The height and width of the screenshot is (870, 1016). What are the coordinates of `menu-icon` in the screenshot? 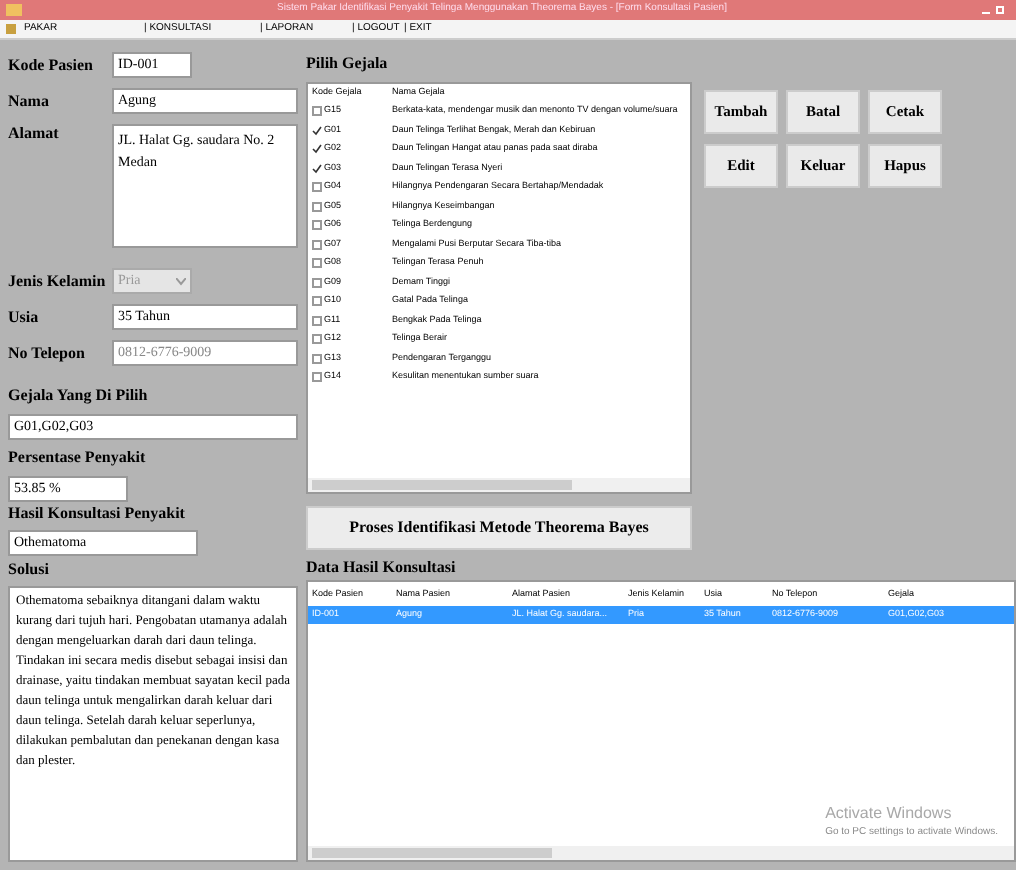 It's located at (11, 29).